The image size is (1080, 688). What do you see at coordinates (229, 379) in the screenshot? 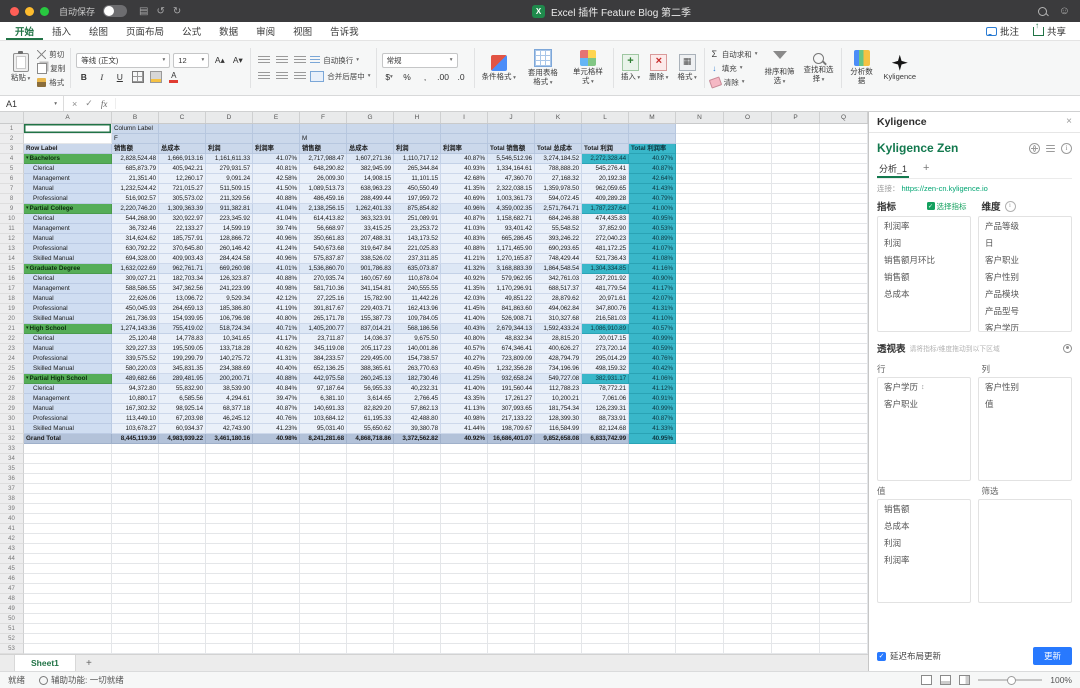
I see `cell: 200,200.71` at bounding box center [229, 379].